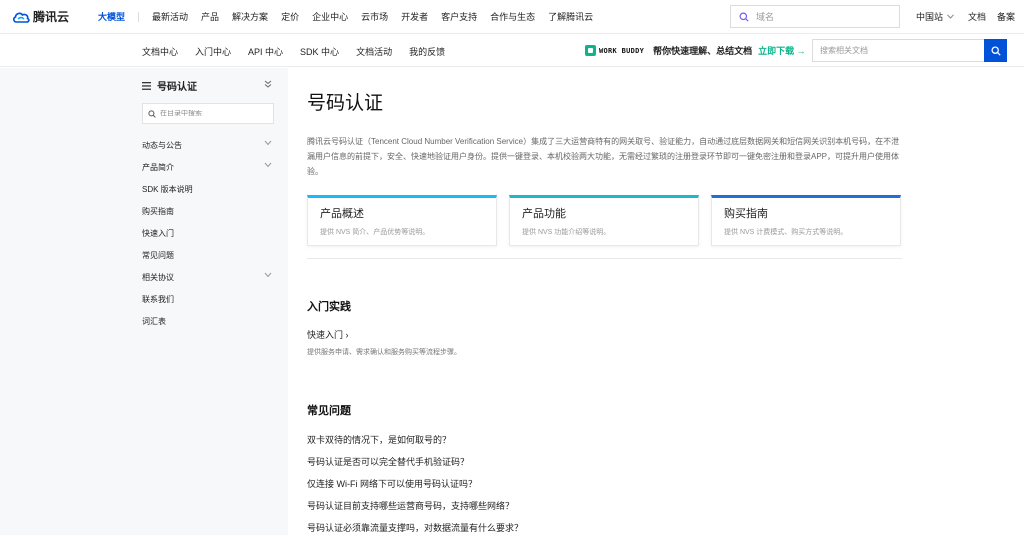 This screenshot has height=543, width=1024. What do you see at coordinates (158, 255) in the screenshot?
I see `sidebar-item-label: 常见问题` at bounding box center [158, 255].